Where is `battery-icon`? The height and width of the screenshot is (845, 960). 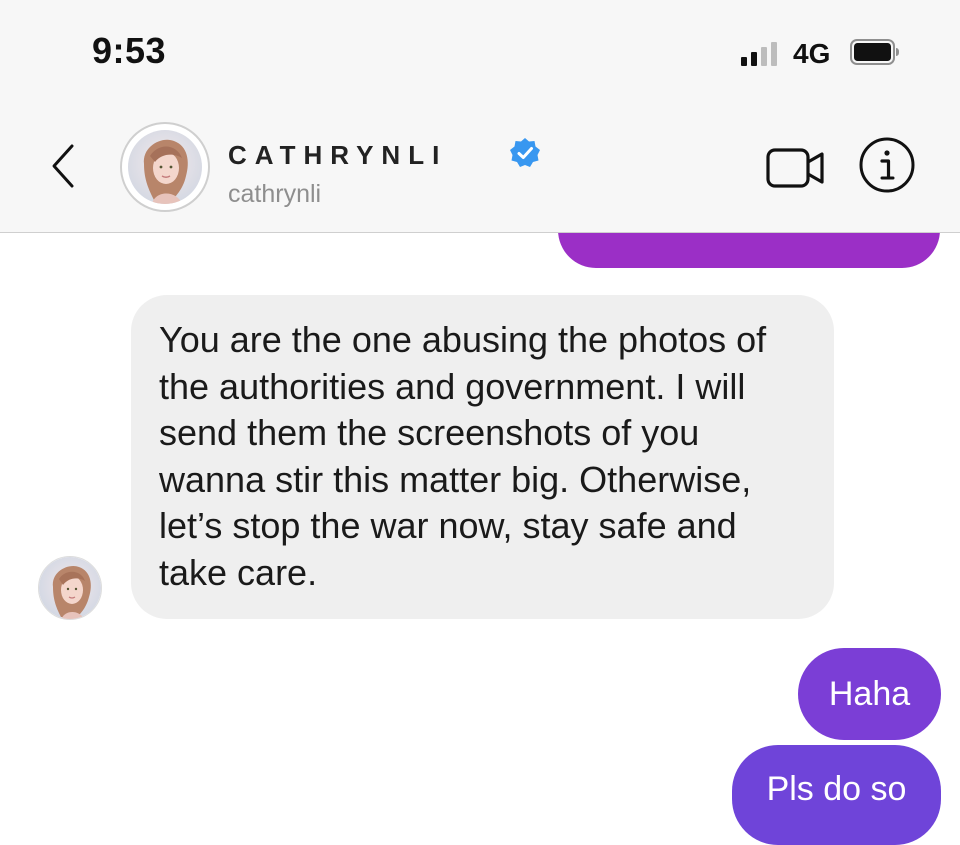 battery-icon is located at coordinates (874, 52).